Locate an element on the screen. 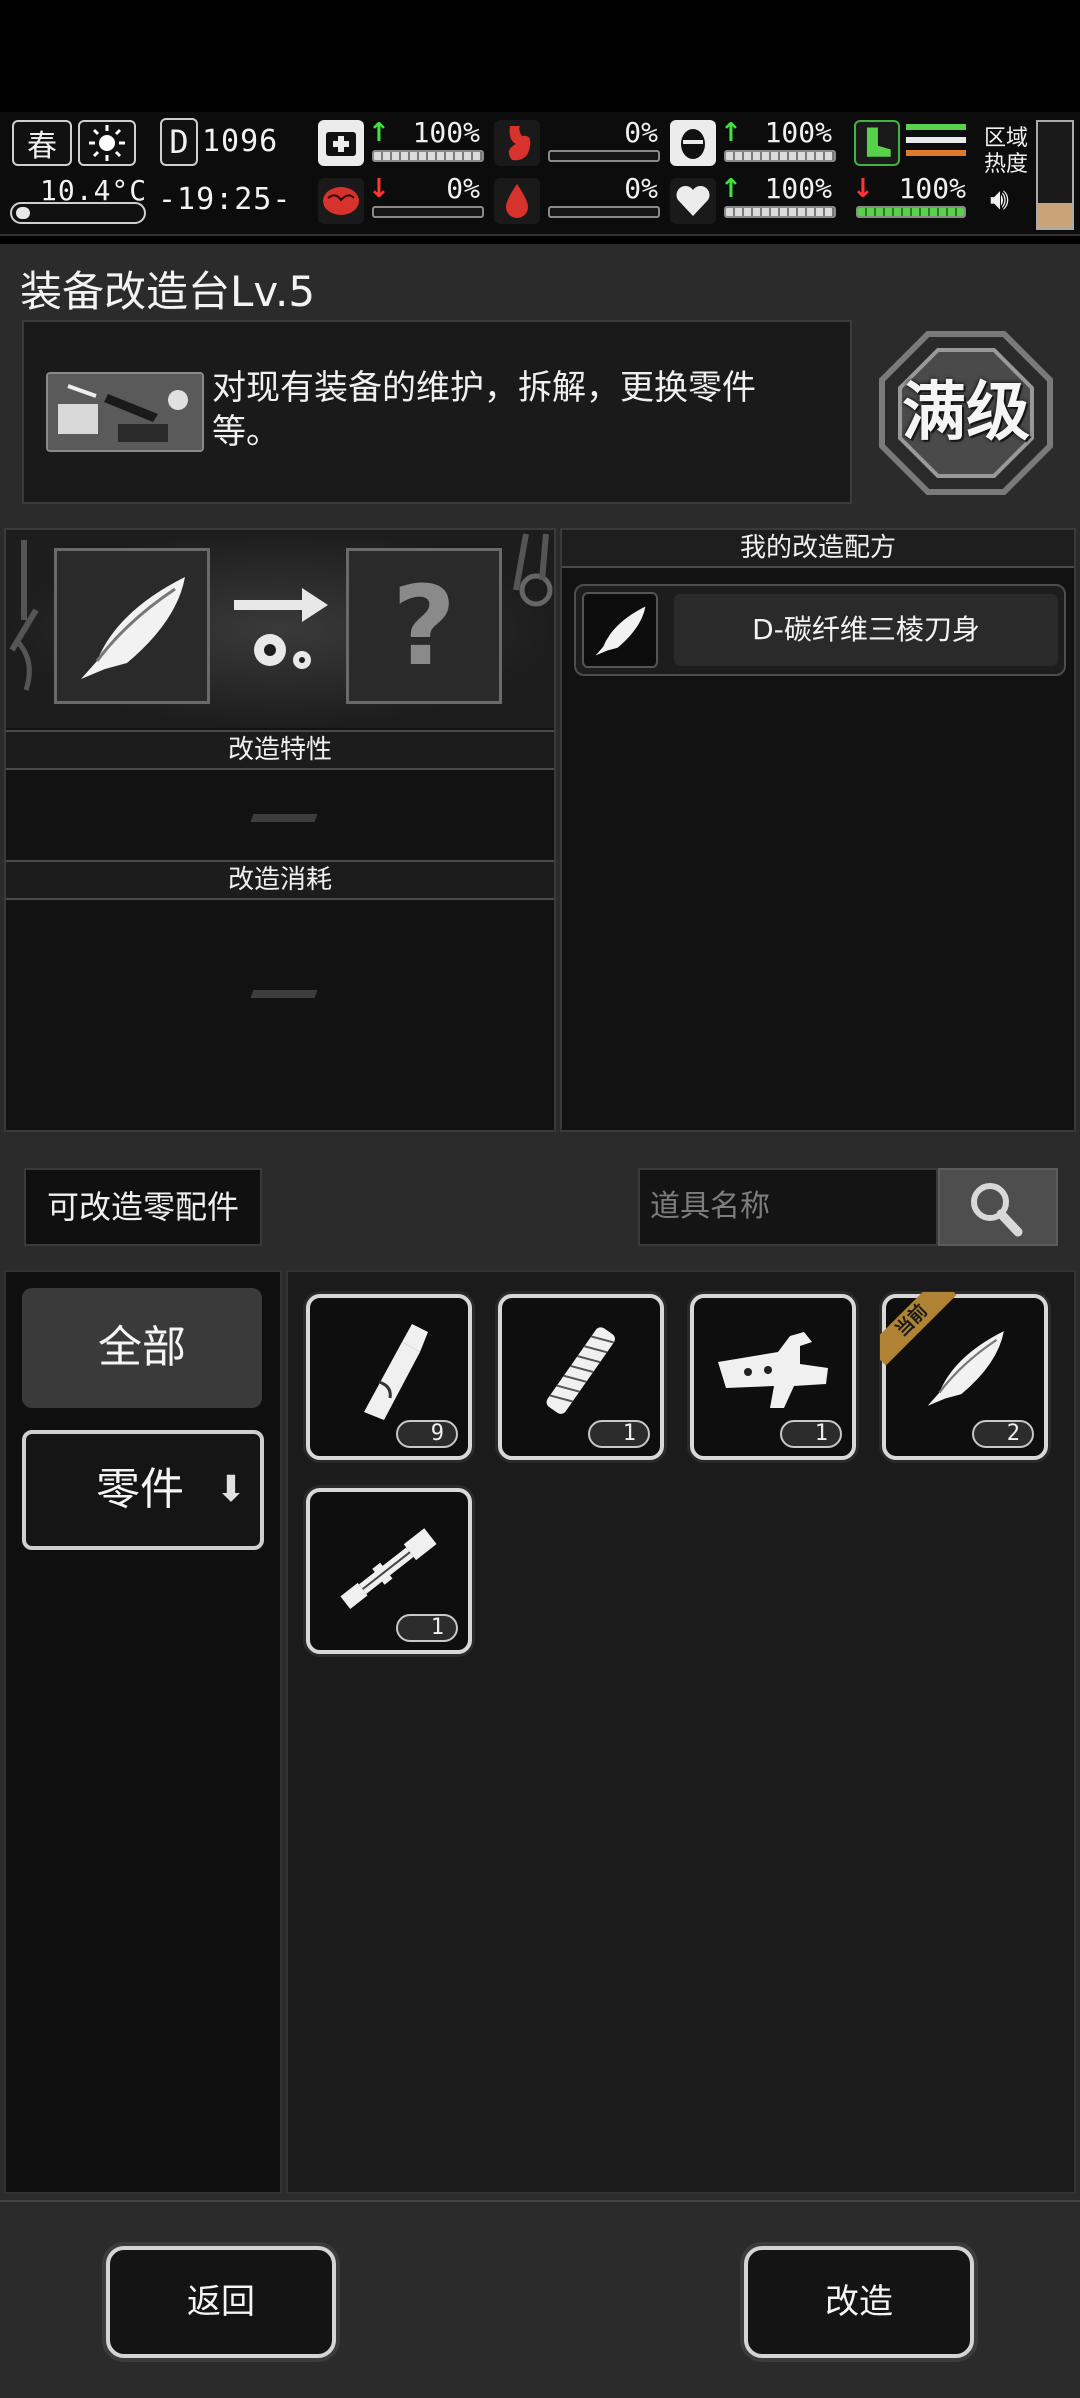 The image size is (1080, 2398). workbench-image is located at coordinates (125, 412).